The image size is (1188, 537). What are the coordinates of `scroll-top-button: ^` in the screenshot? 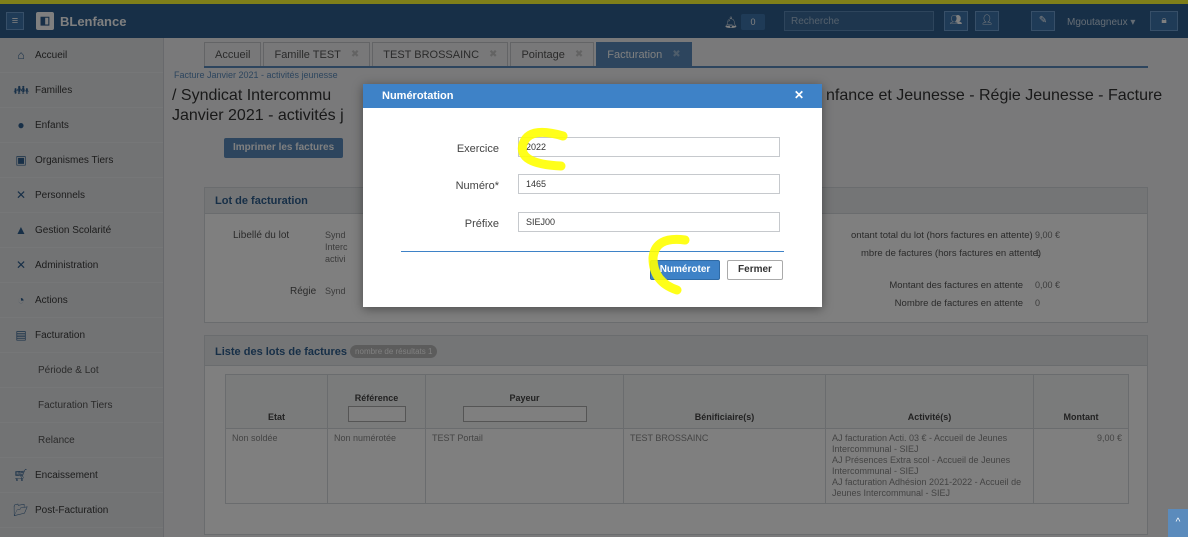 It's located at (1178, 523).